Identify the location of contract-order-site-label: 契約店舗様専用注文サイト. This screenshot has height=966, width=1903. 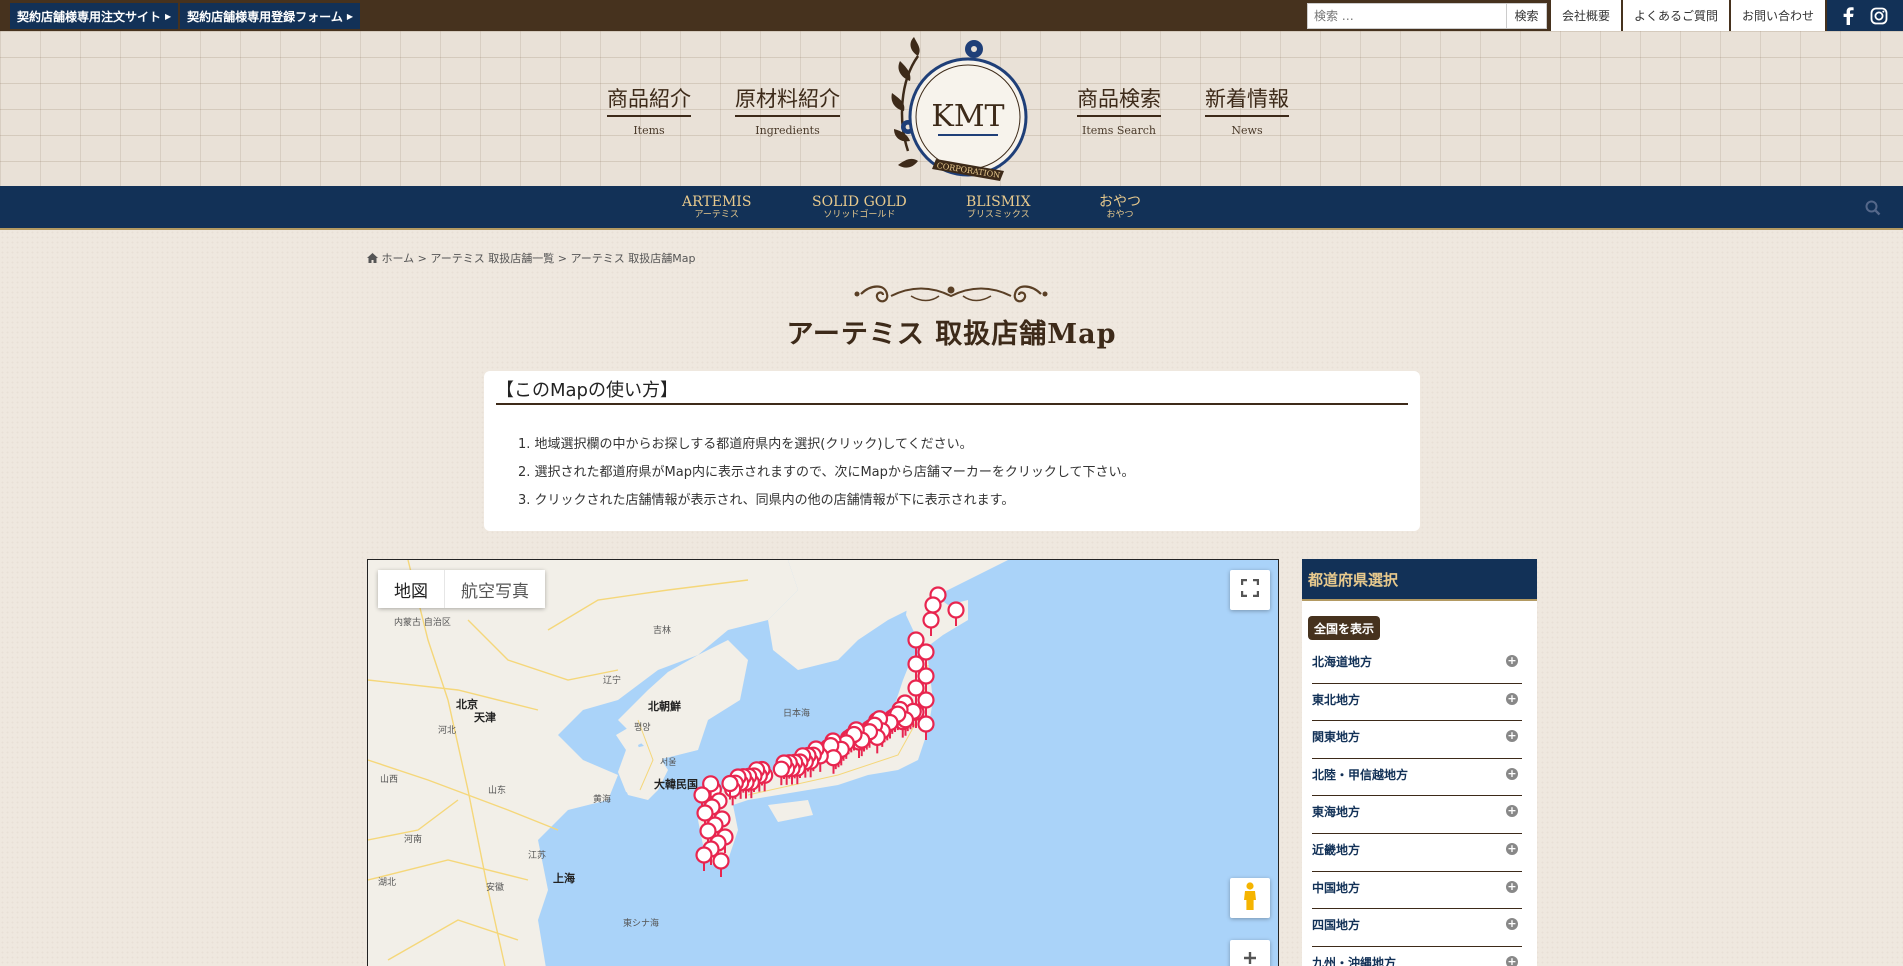
(89, 16).